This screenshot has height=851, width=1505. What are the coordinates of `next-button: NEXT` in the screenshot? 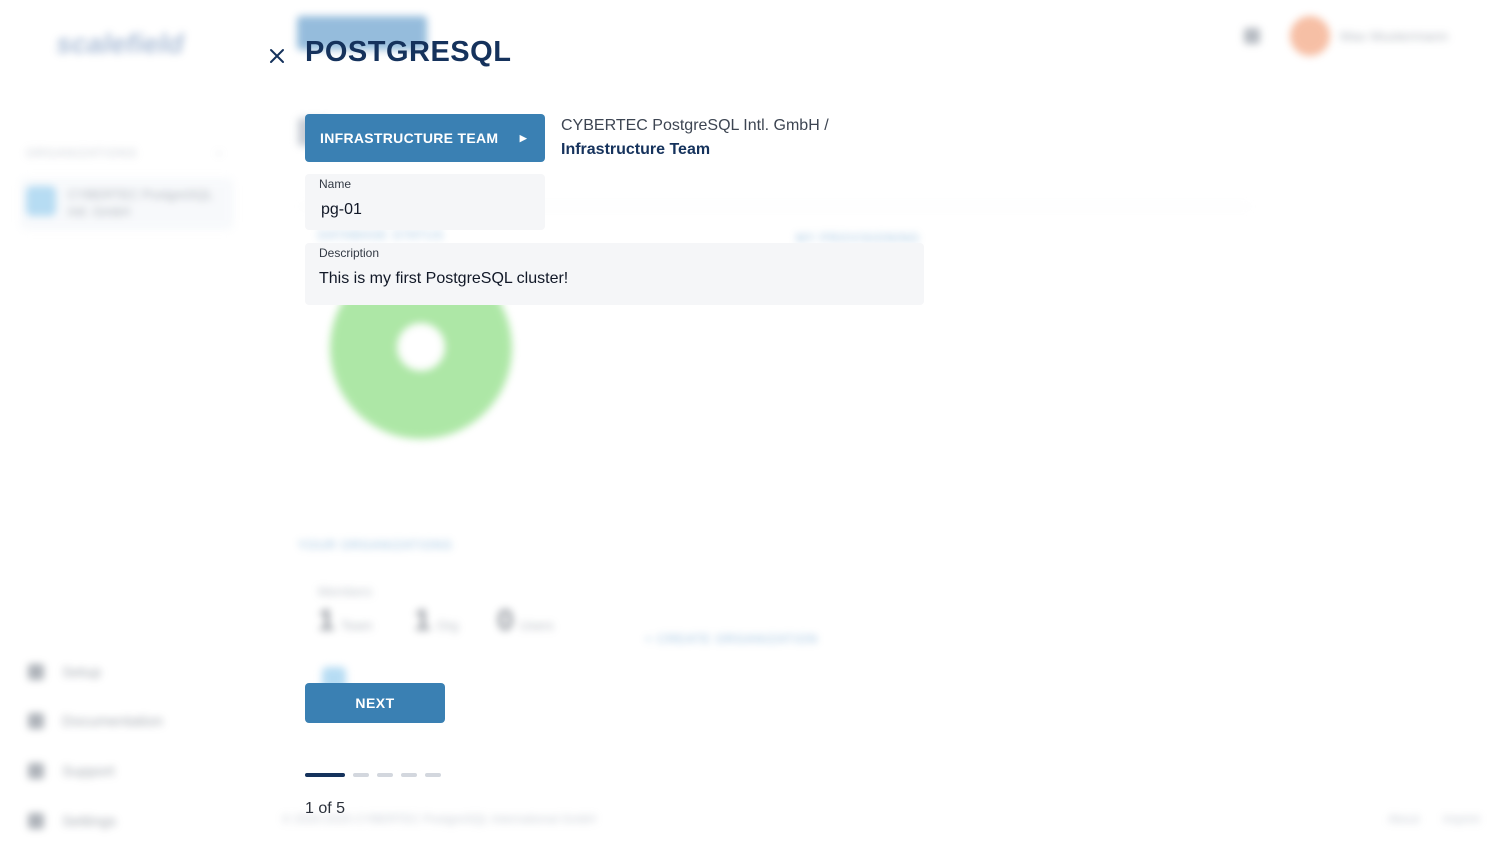 It's located at (375, 703).